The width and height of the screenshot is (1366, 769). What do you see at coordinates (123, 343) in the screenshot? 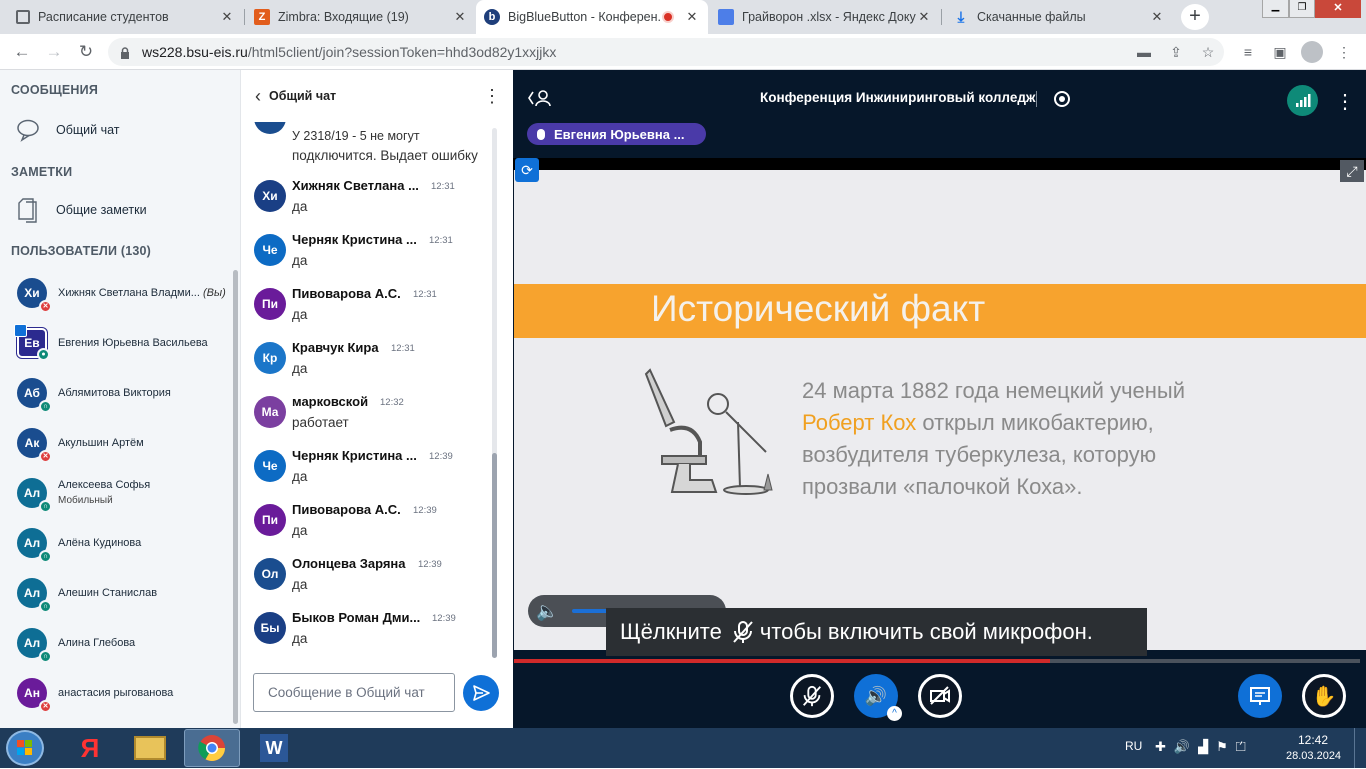
I see `user-list-item: Ев ● Евгения Юрьевна Васильева` at bounding box center [123, 343].